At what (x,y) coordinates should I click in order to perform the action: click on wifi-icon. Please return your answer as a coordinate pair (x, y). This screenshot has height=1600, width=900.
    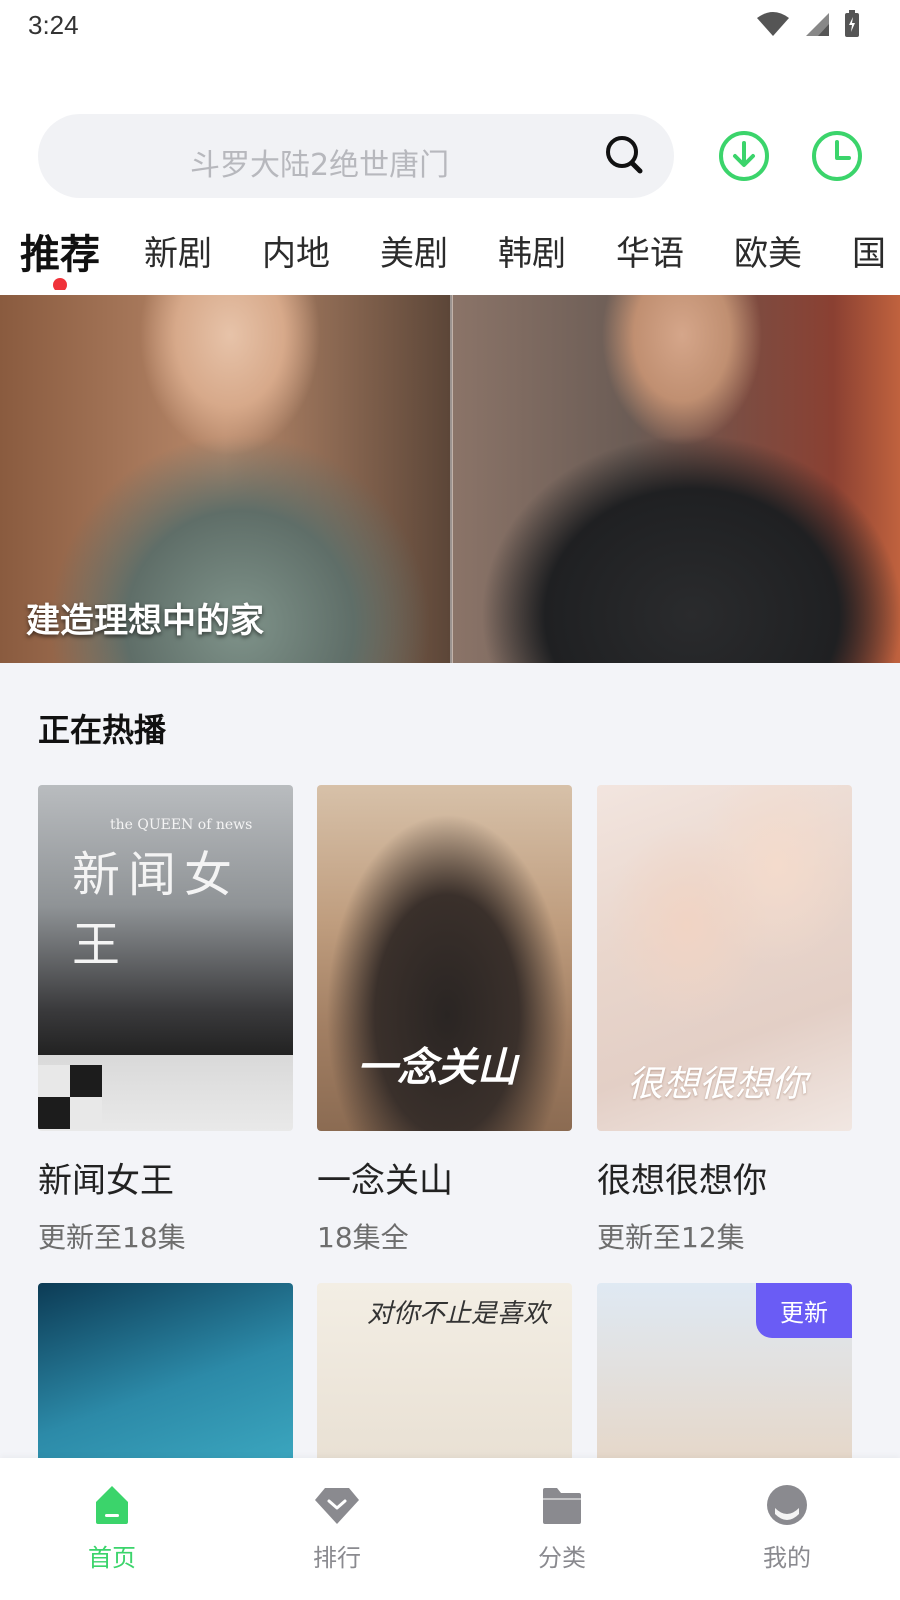
    Looking at the image, I should click on (773, 24).